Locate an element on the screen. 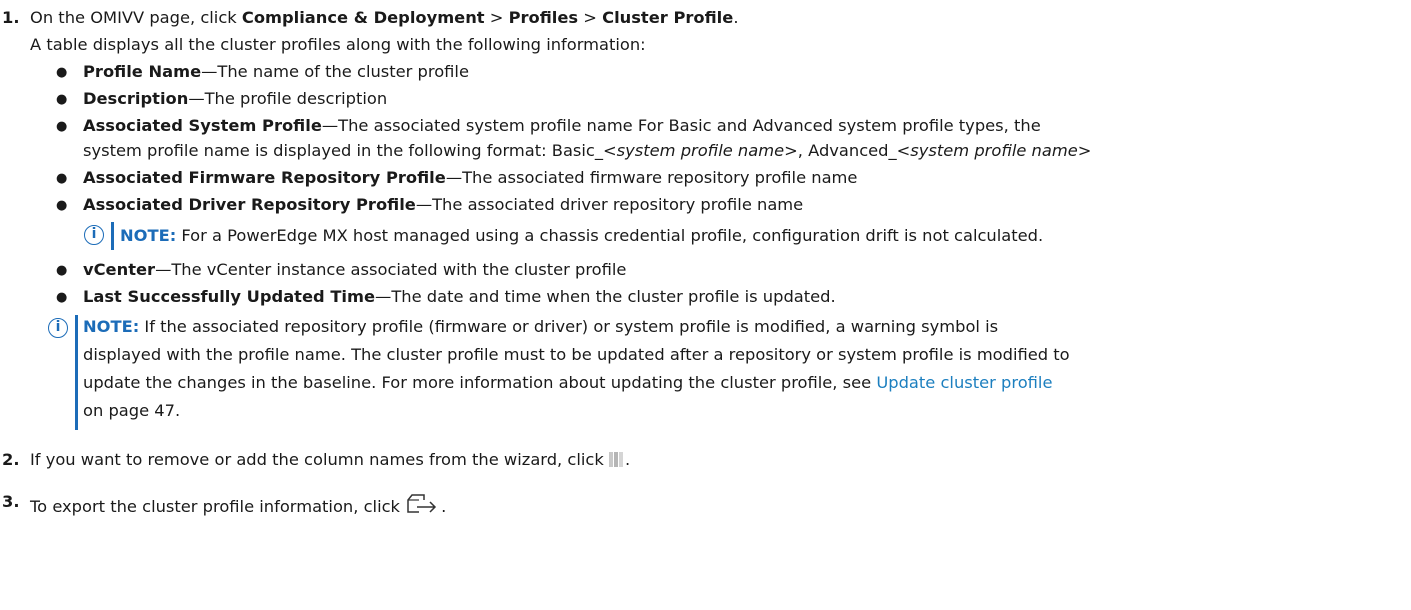 The image size is (1411, 610). menu-cluster-profile: Cluster Profile is located at coordinates (668, 17).